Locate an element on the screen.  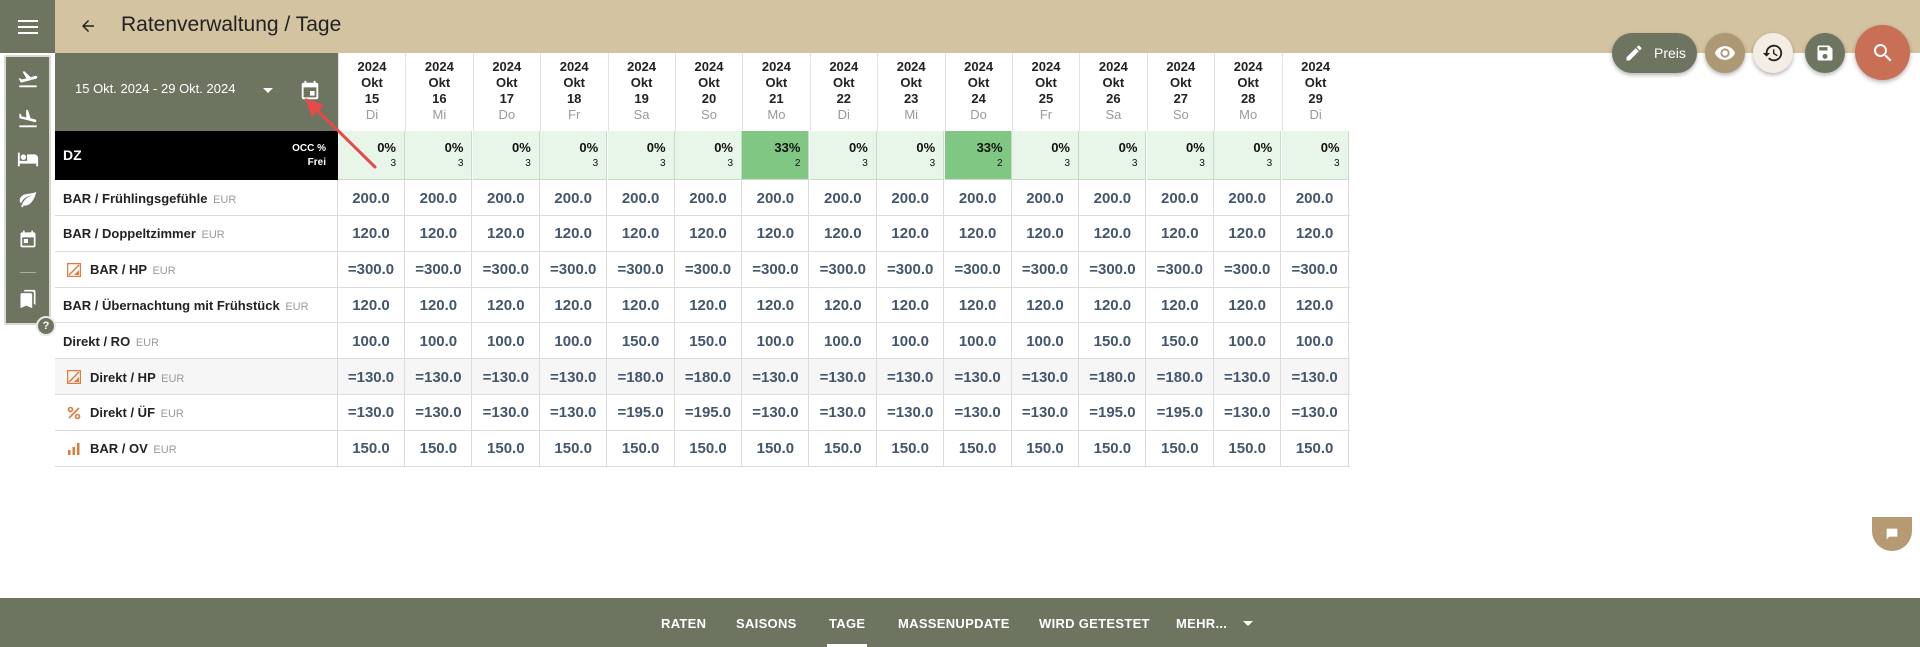
help-button: ? is located at coordinates (46, 326).